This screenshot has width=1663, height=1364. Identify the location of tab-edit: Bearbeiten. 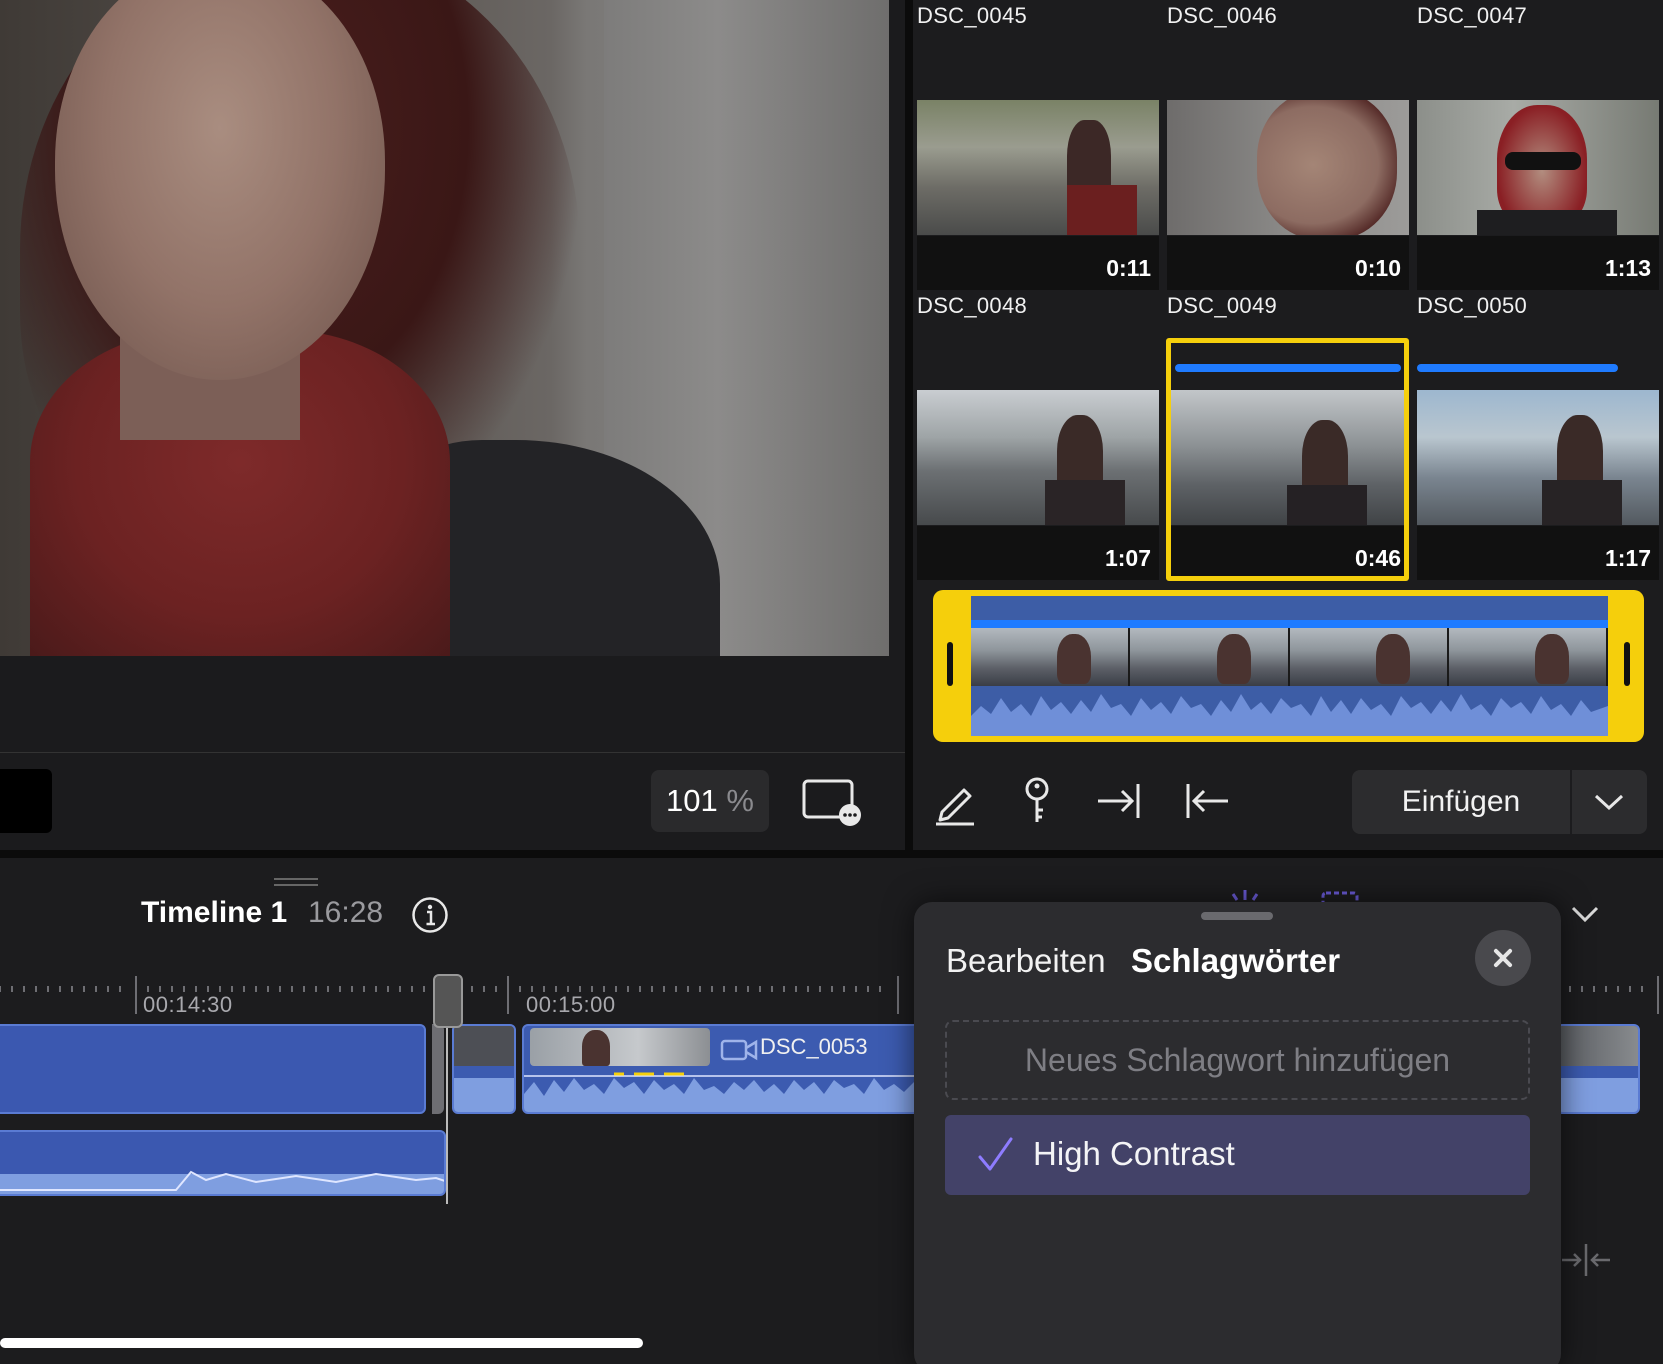
(1026, 961).